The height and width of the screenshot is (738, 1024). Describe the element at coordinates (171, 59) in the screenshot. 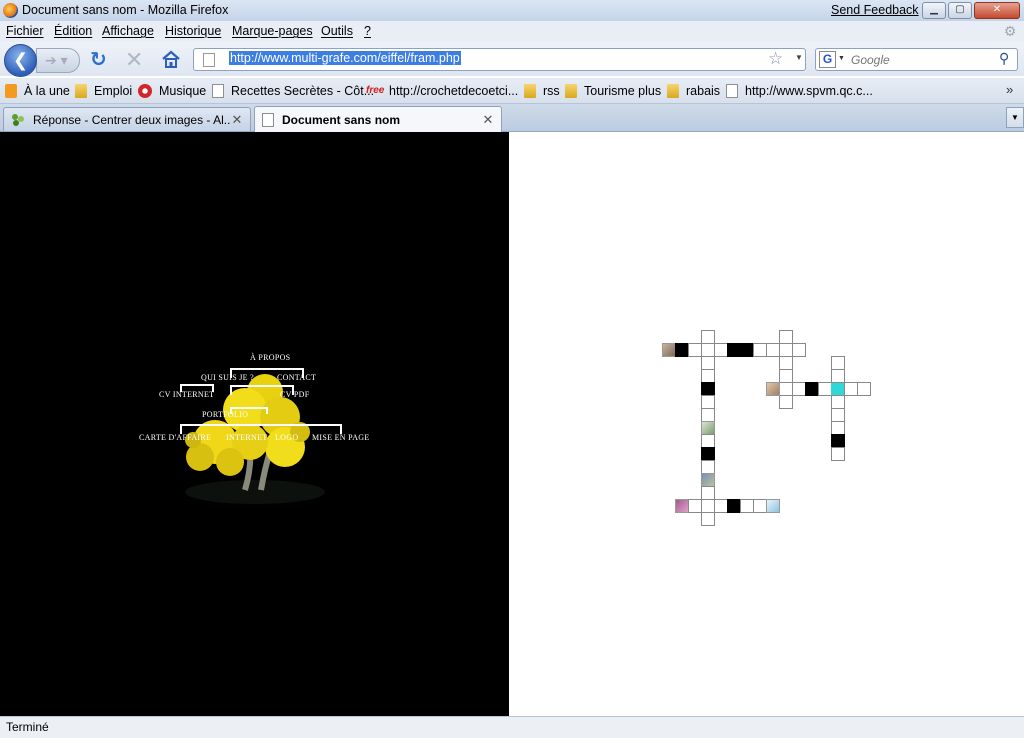

I see `home-icon` at that location.